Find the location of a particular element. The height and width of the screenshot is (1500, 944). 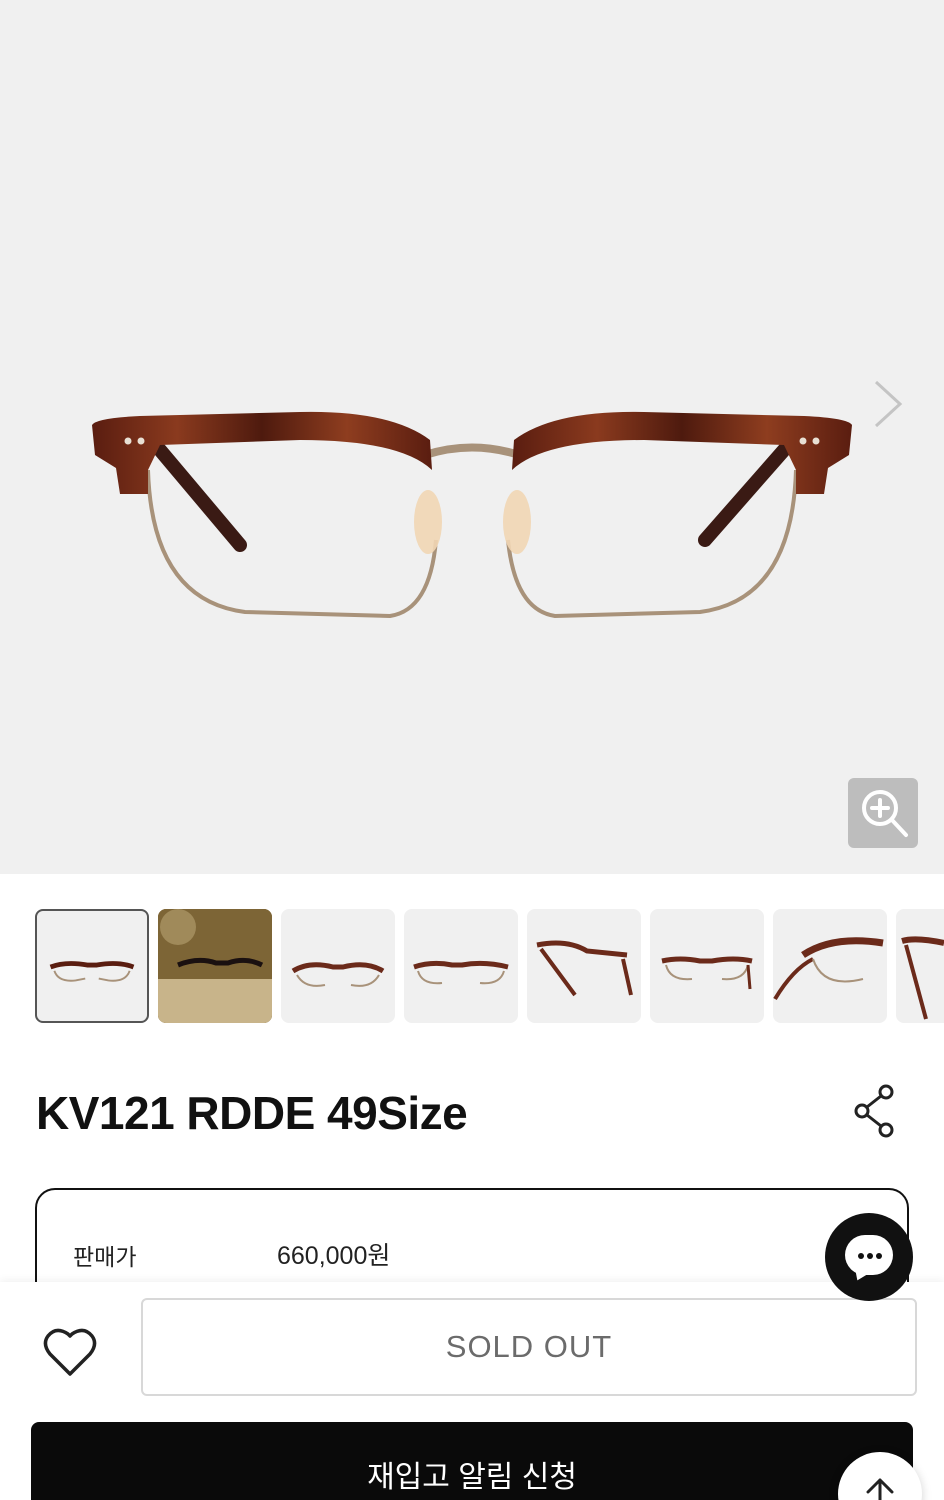

thumbnail-strip is located at coordinates (472, 967).